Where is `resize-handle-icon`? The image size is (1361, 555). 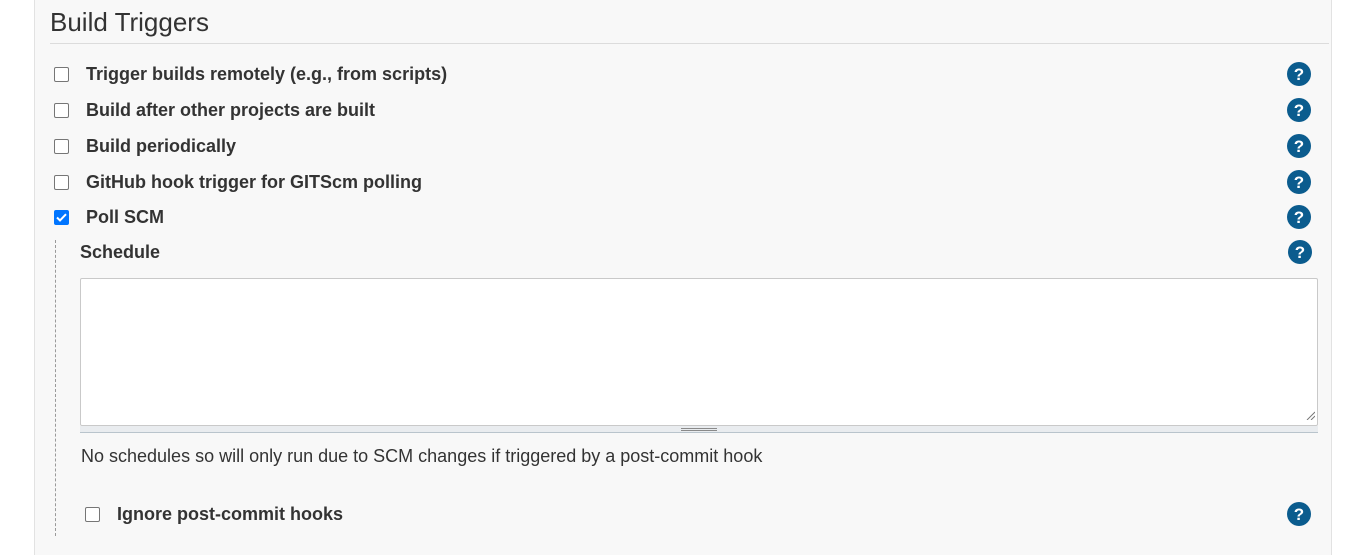 resize-handle-icon is located at coordinates (1310, 415).